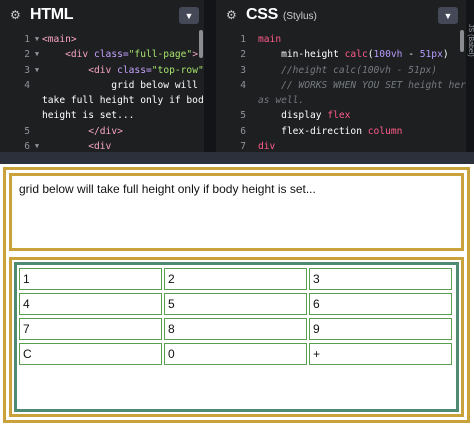 This screenshot has height=431, width=474. What do you see at coordinates (90, 354) in the screenshot?
I see `grid-cell: C` at bounding box center [90, 354].